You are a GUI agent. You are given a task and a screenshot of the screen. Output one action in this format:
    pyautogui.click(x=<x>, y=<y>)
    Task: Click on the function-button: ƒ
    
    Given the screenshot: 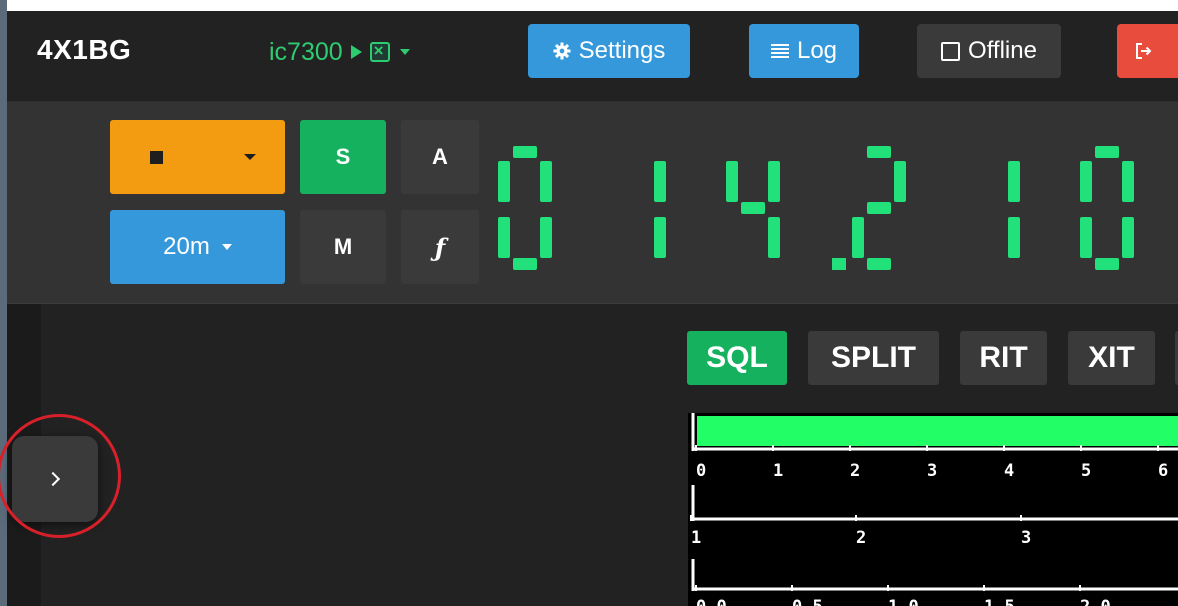 What is the action you would take?
    pyautogui.click(x=440, y=247)
    